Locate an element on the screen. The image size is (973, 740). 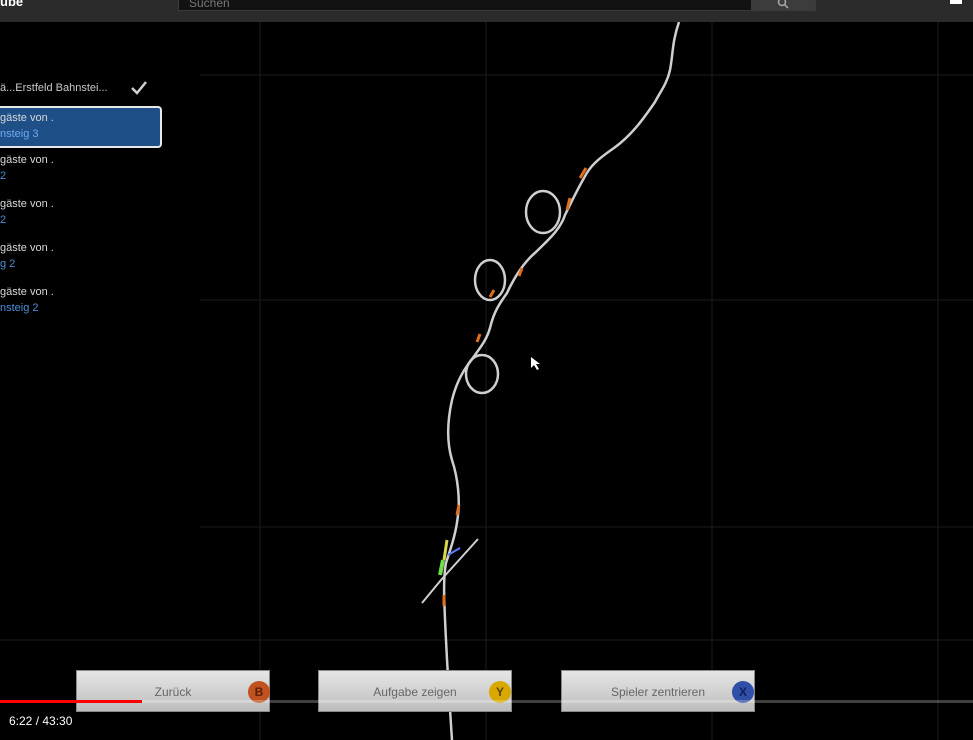
track-loop-upper is located at coordinates (543, 212).